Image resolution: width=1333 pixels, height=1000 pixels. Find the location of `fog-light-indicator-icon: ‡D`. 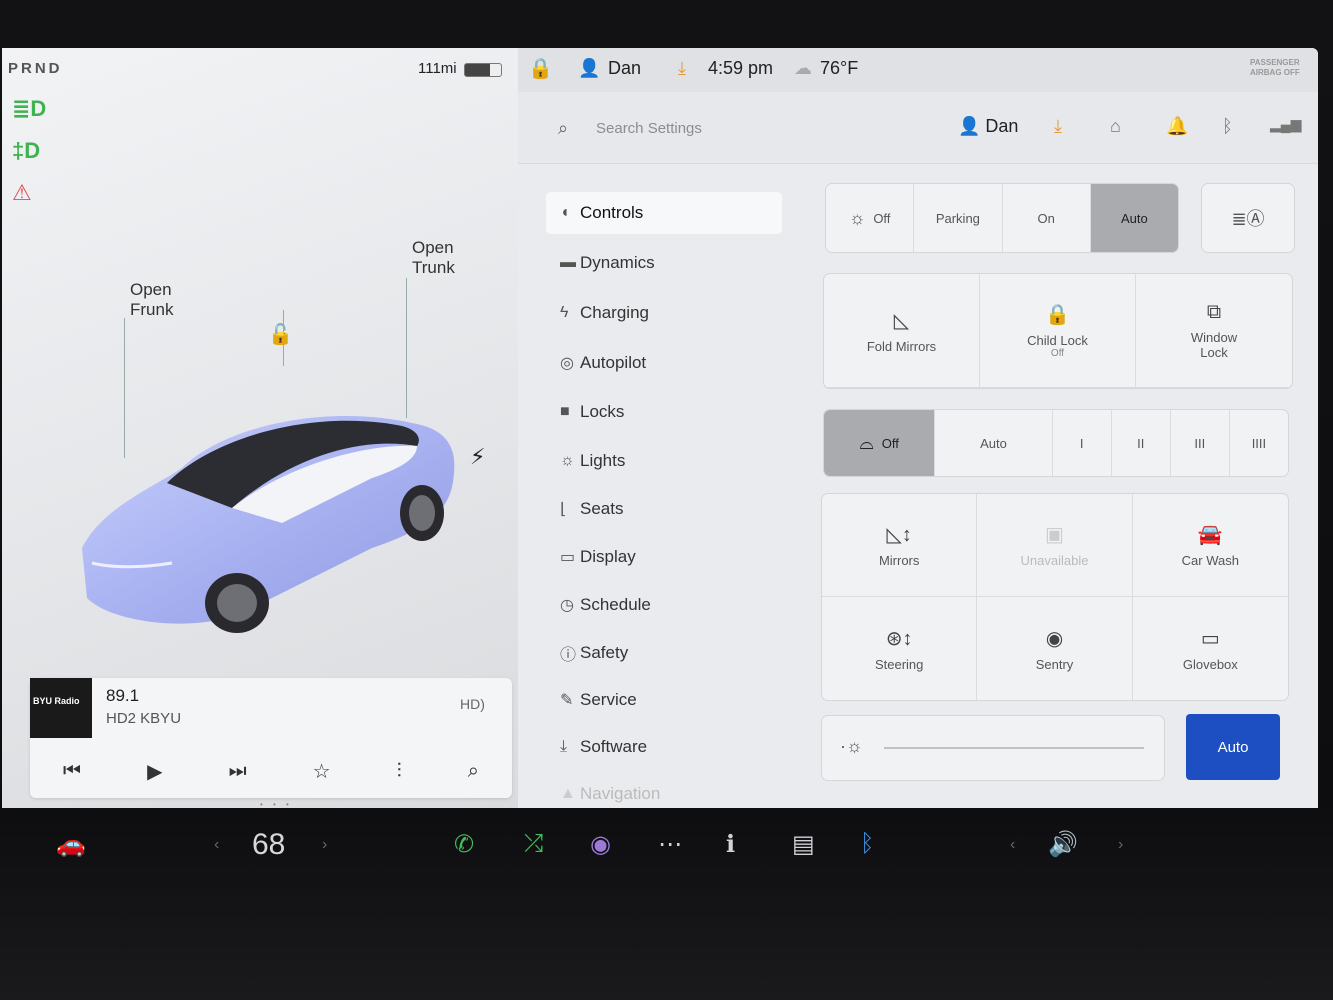

fog-light-indicator-icon: ‡D is located at coordinates (26, 150).